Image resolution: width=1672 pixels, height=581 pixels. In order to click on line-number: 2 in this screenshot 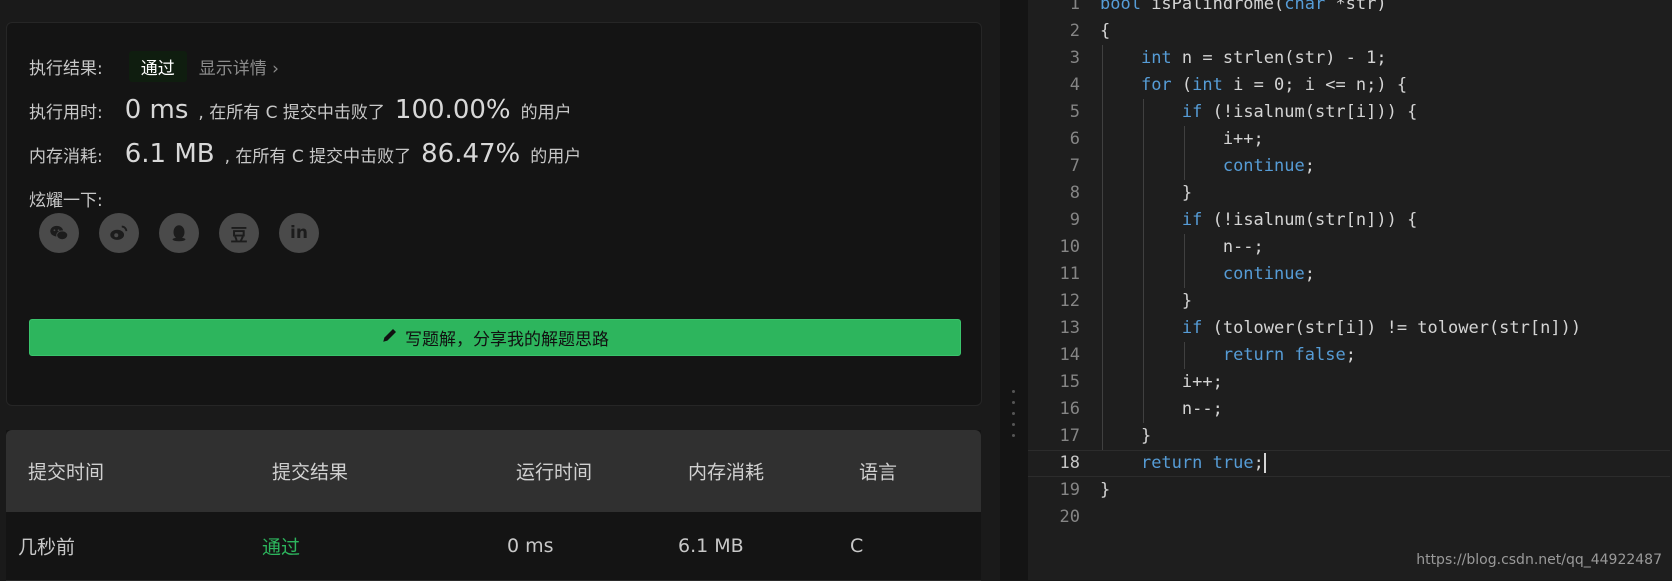, I will do `click(1074, 31)`.